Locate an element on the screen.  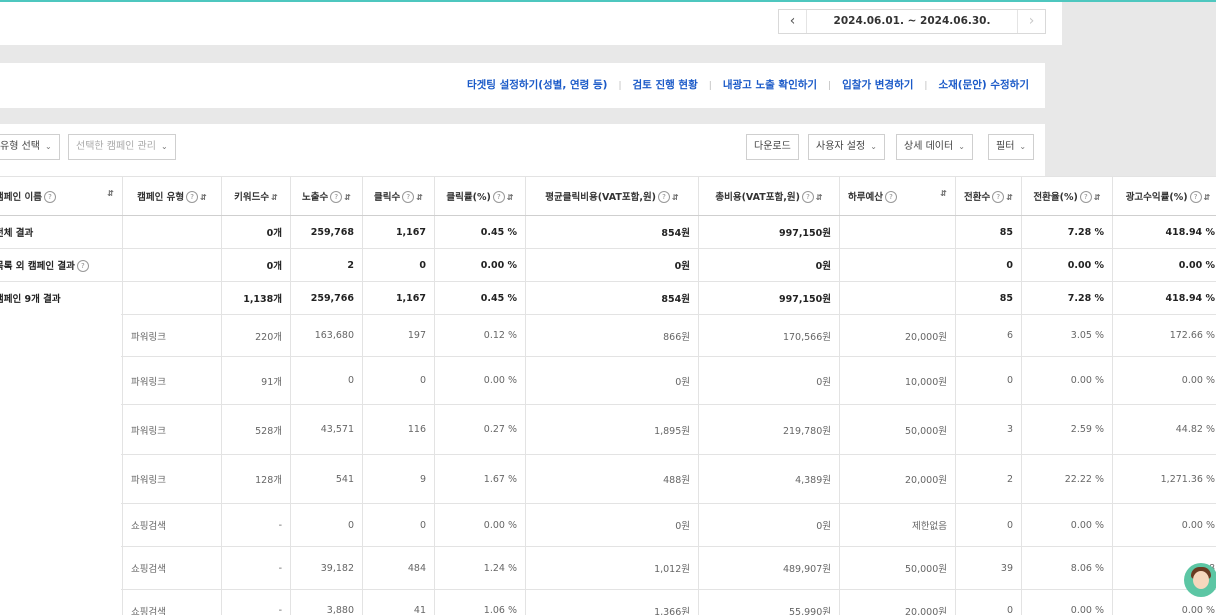
link-ad-exposure: 내광고 노출 확인하기 is located at coordinates (770, 85).